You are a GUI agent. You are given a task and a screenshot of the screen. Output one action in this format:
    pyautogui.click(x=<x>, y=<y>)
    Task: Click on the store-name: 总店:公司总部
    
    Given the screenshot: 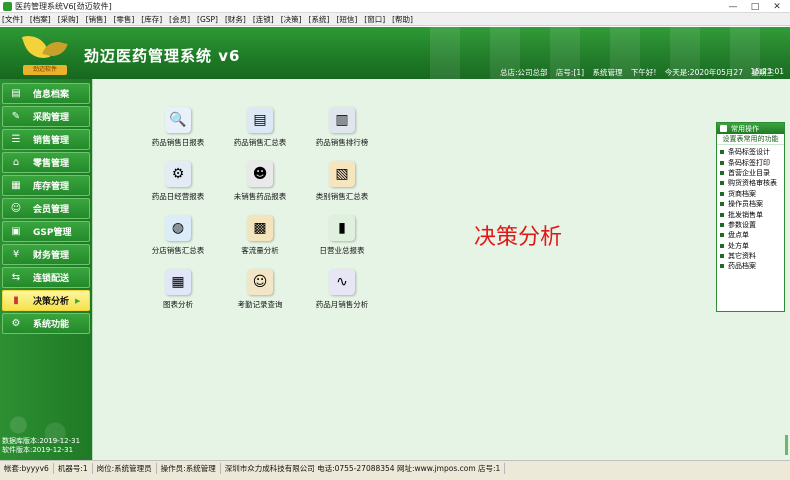 What is the action you would take?
    pyautogui.click(x=524, y=72)
    